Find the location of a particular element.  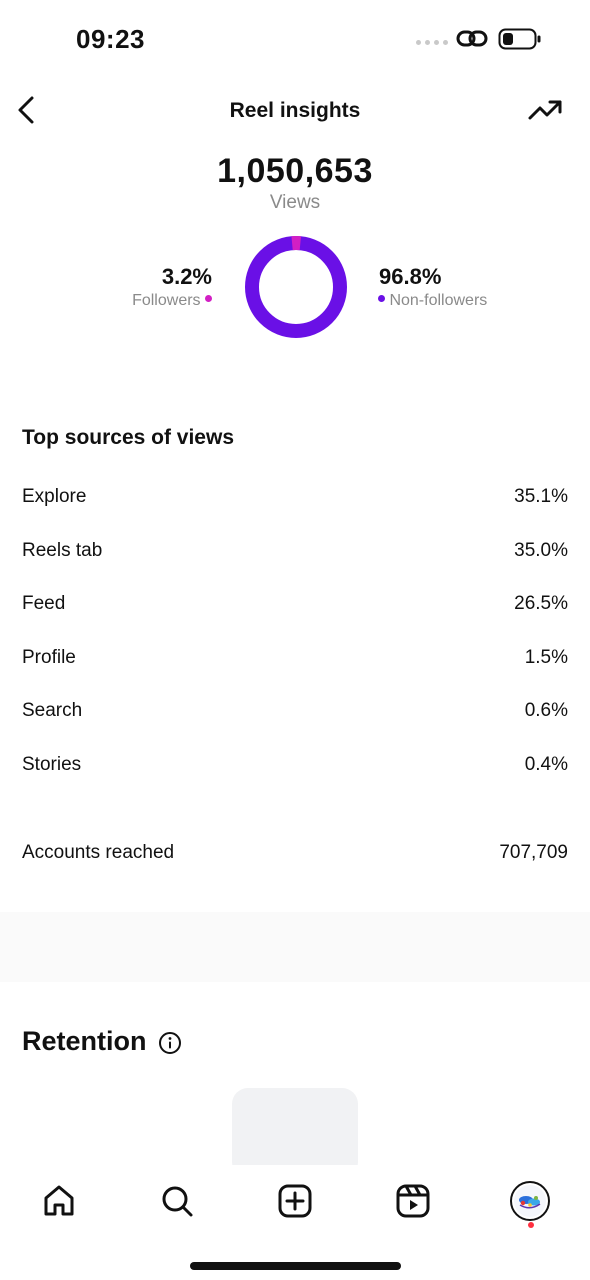

notification-dot is located at coordinates (531, 1225).